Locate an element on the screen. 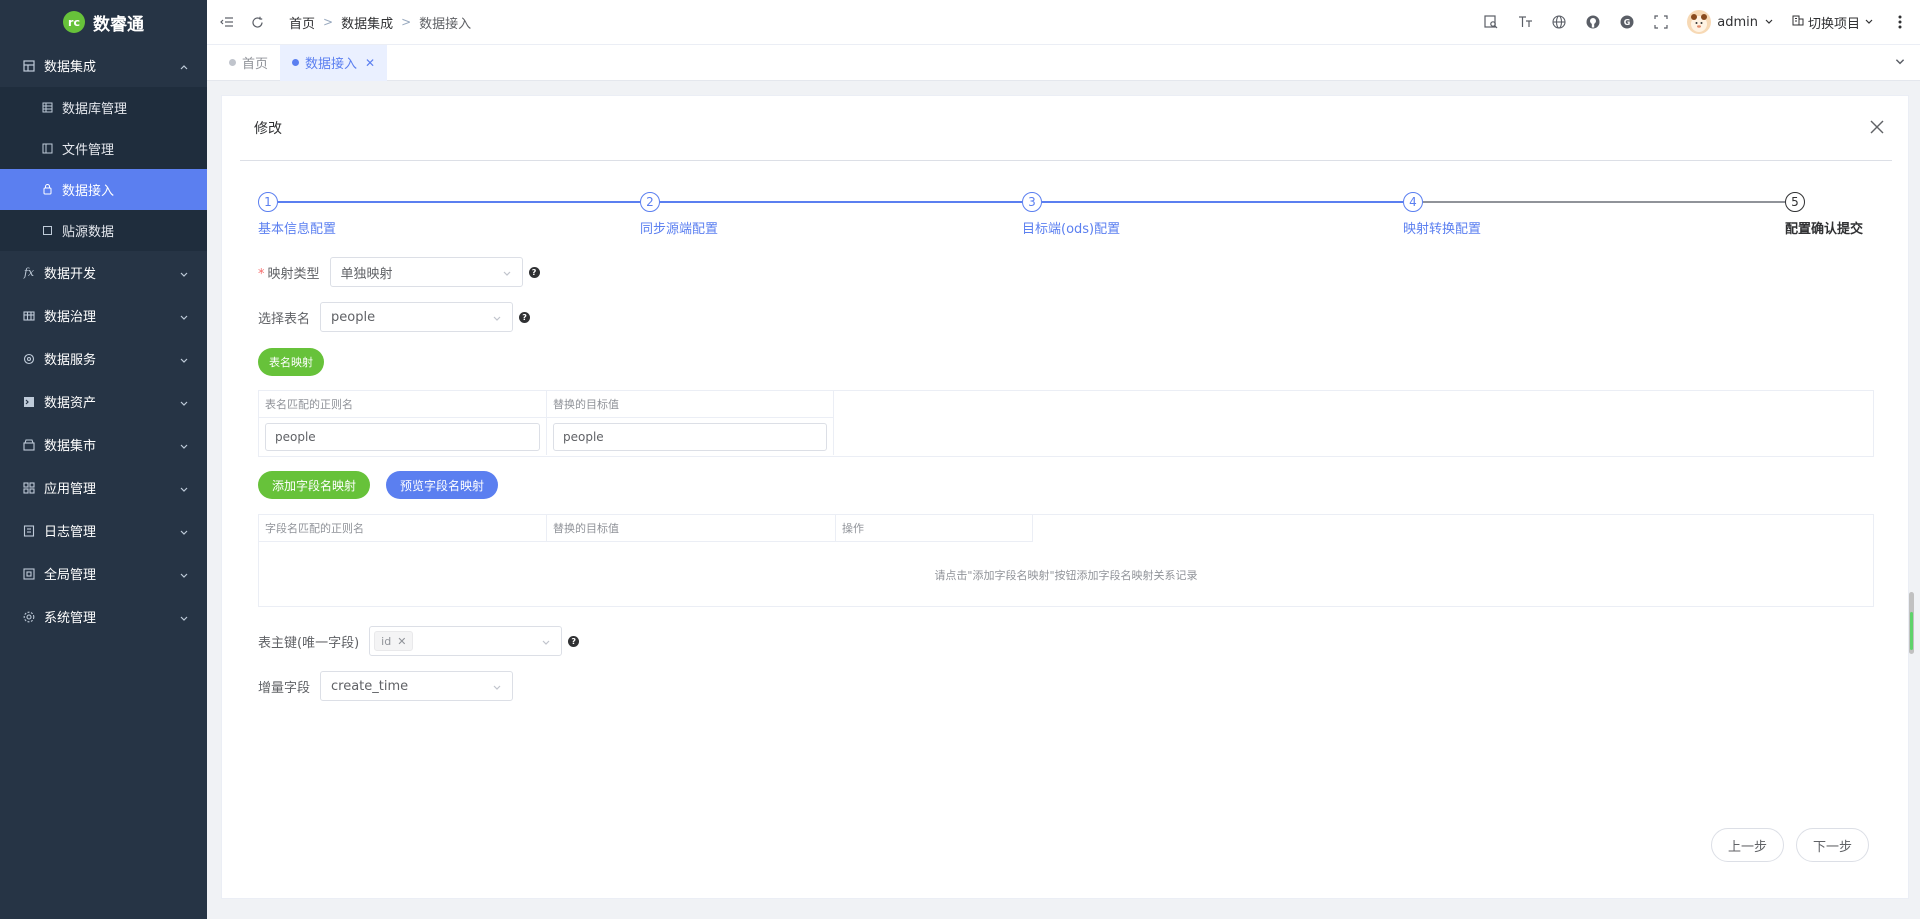 The height and width of the screenshot is (919, 1920). switch-project-menu: 切换项目 is located at coordinates (1833, 22).